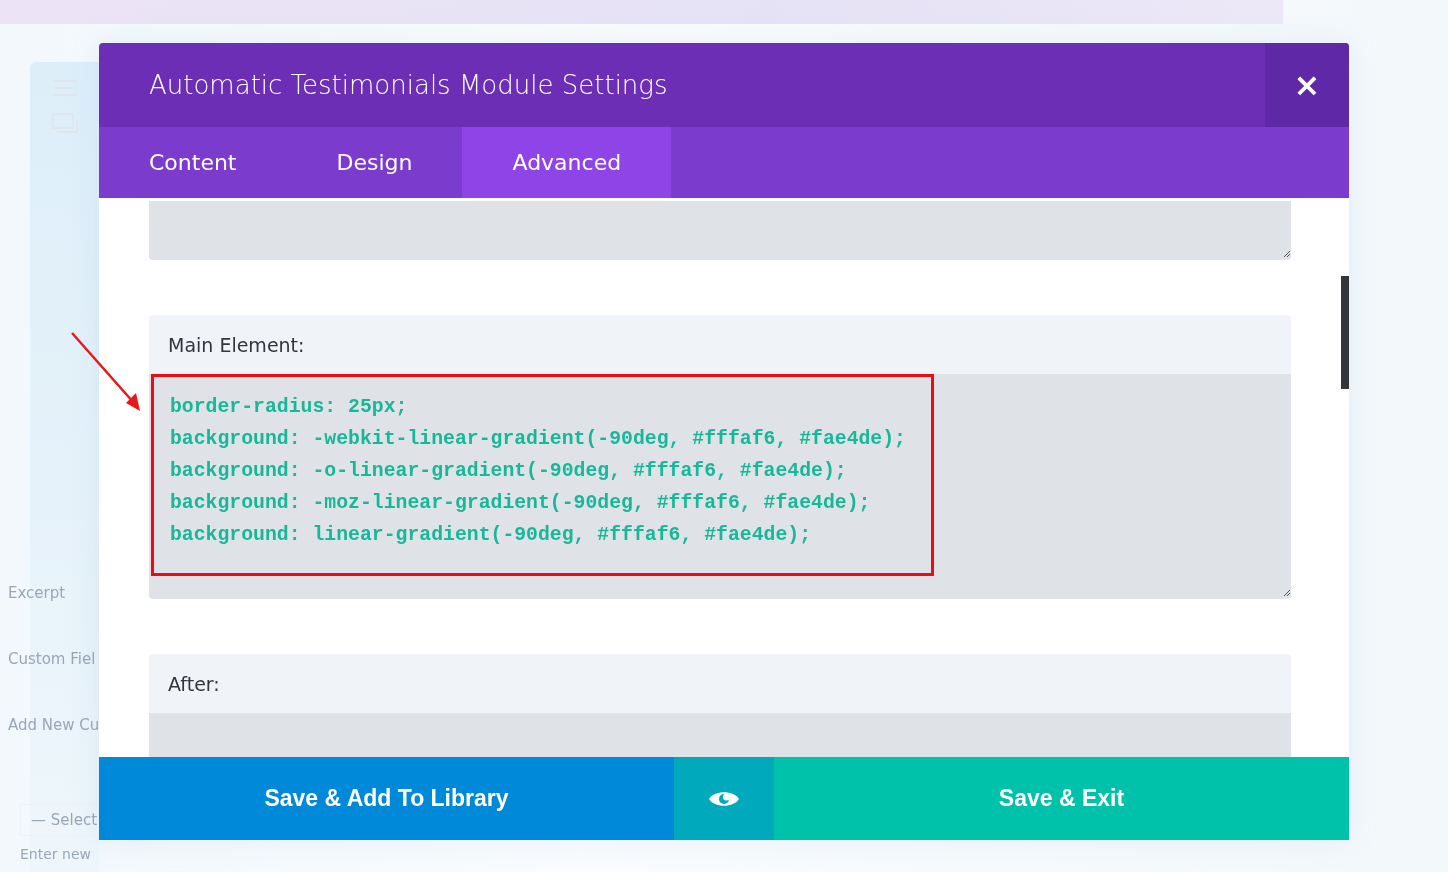  What do you see at coordinates (724, 798) in the screenshot?
I see `preview-button` at bounding box center [724, 798].